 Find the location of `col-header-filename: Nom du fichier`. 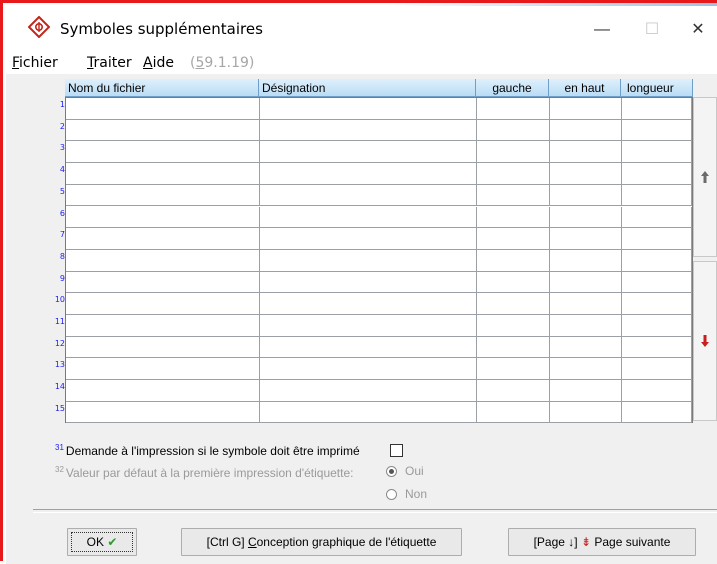

col-header-filename: Nom du fichier is located at coordinates (162, 88).